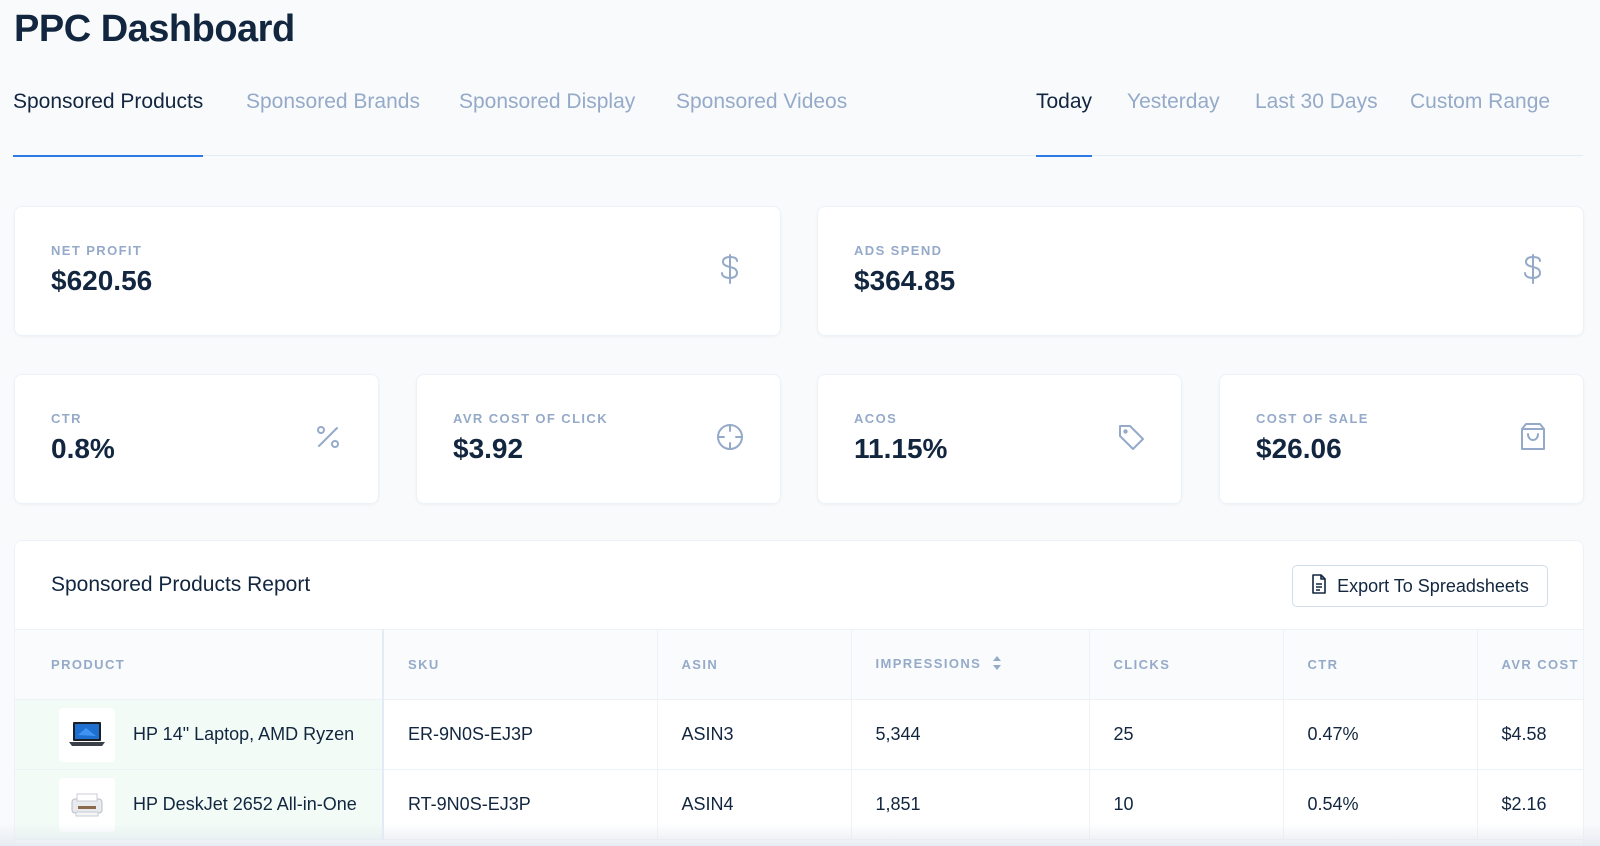 The height and width of the screenshot is (846, 1600). Describe the element at coordinates (1173, 121) in the screenshot. I see `tab-yesterday: Yesterday` at that location.